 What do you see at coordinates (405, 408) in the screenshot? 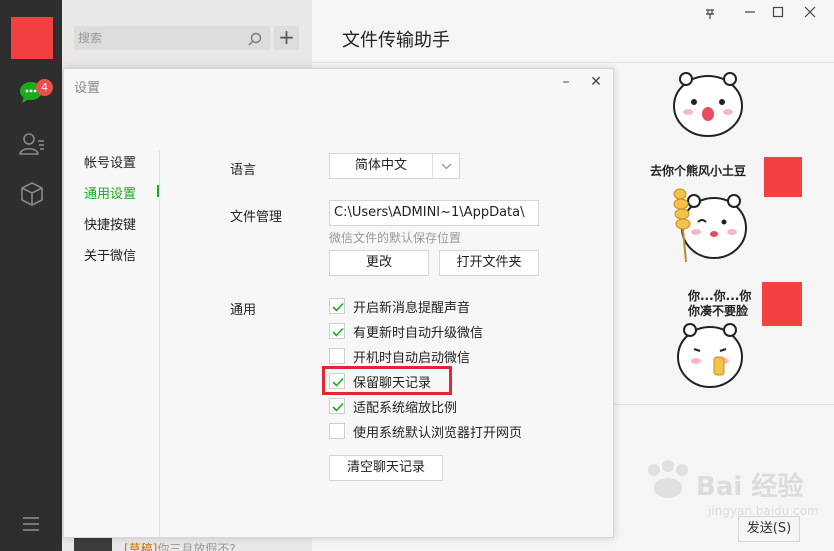
I see `option-label: 适配系统缩放比例` at bounding box center [405, 408].